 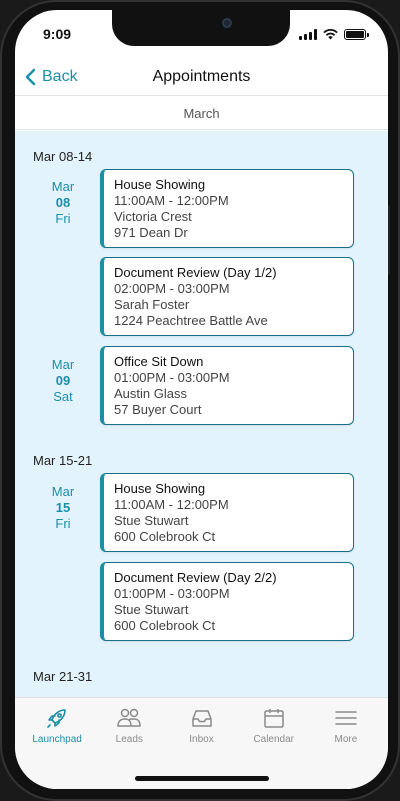 I want to click on tab-more: More, so click(x=346, y=743).